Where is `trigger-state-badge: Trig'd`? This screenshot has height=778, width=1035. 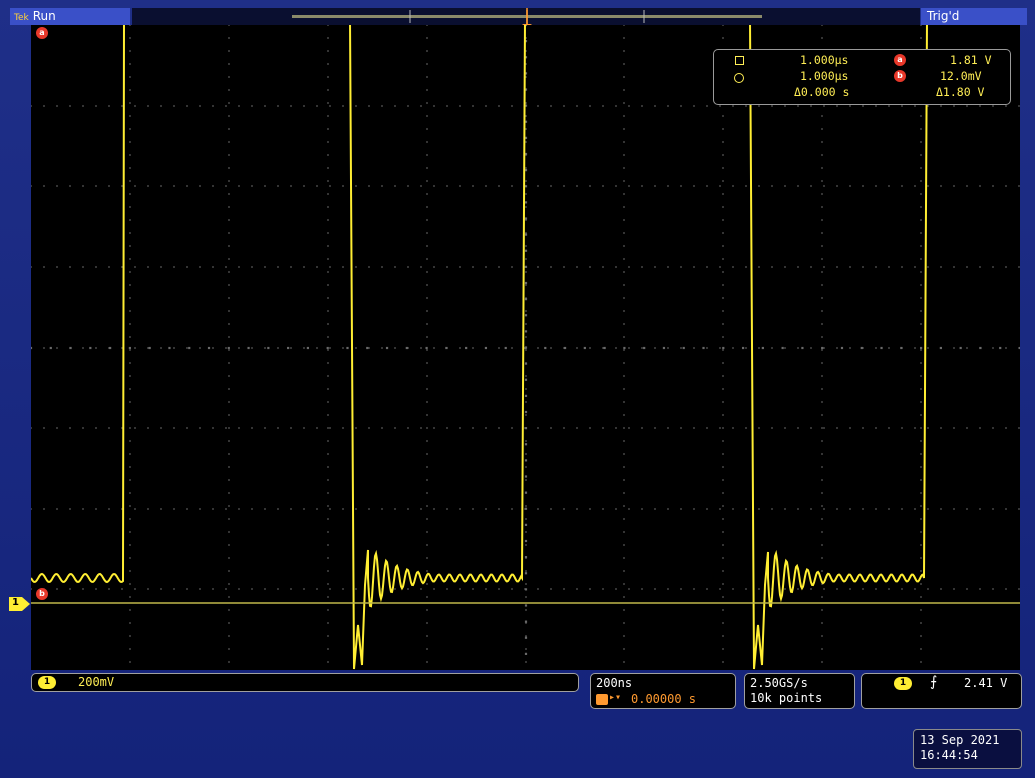 trigger-state-badge: Trig'd is located at coordinates (974, 16).